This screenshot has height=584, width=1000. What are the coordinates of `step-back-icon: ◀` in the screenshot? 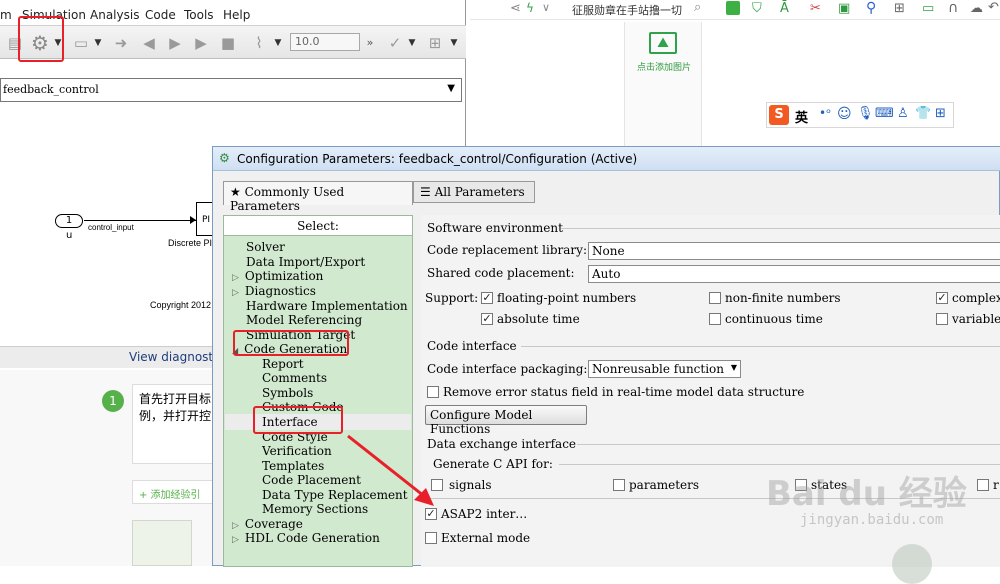 It's located at (149, 43).